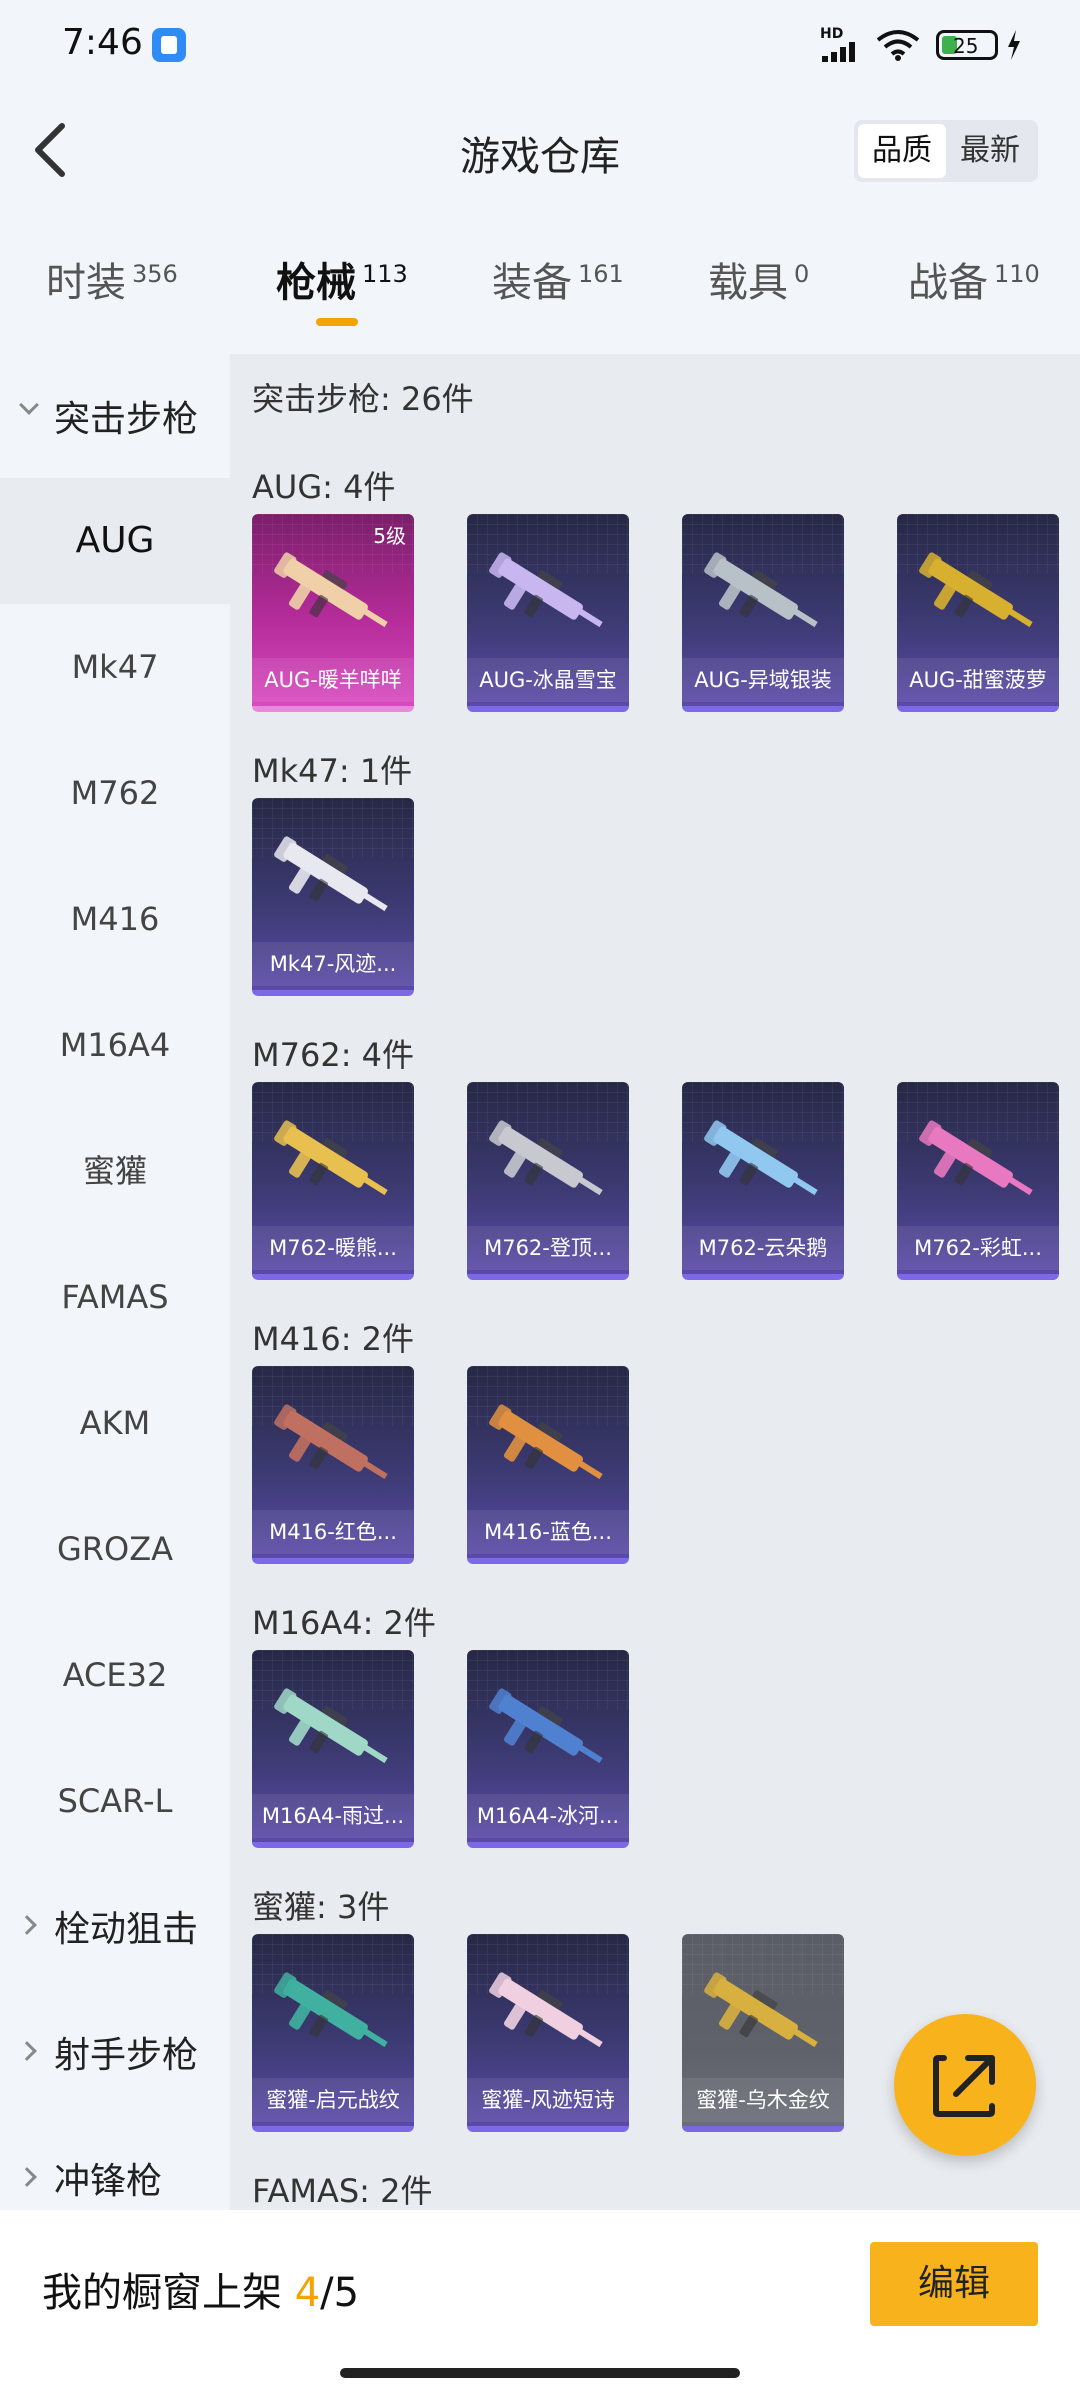 This screenshot has width=1080, height=2400. I want to click on sidebar-item-groza: GROZA, so click(115, 1549).